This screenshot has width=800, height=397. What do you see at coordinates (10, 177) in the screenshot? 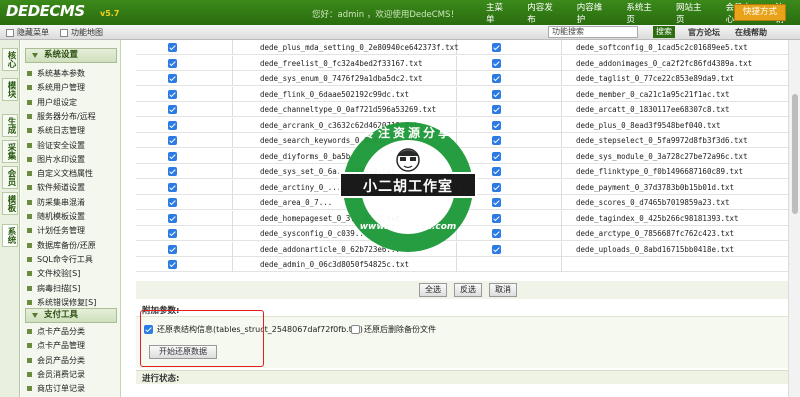
I see `tab-member: 会员` at bounding box center [10, 177].